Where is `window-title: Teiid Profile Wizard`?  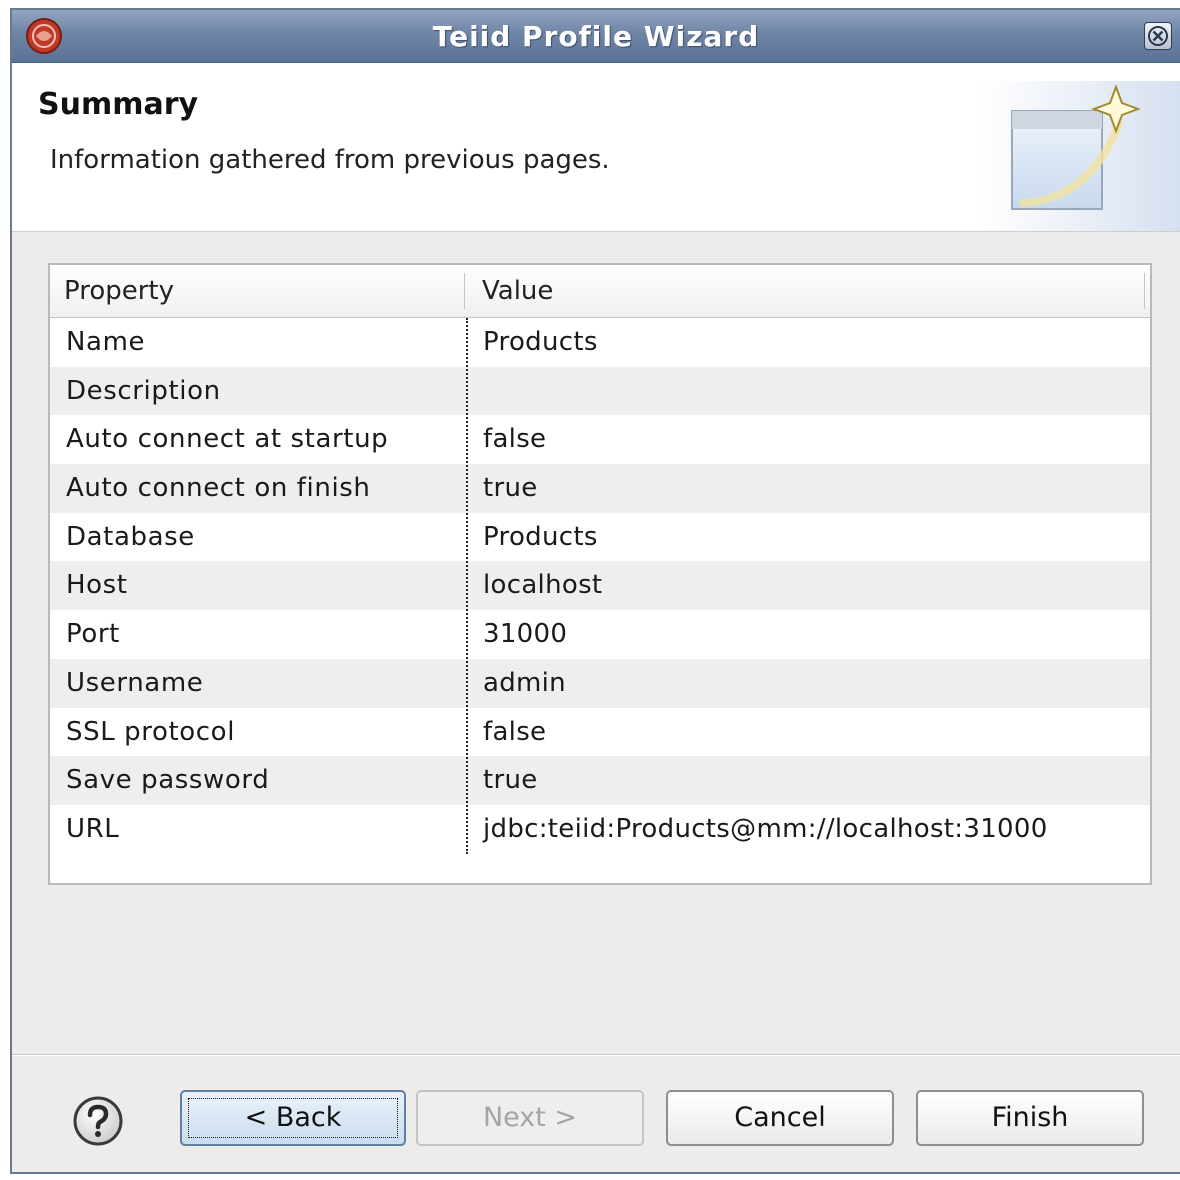 window-title: Teiid Profile Wizard is located at coordinates (596, 36).